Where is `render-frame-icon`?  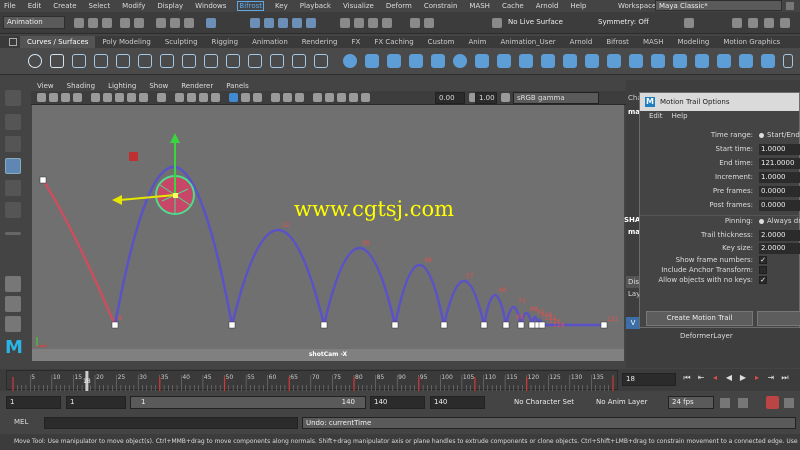 render-frame-icon is located at coordinates (345, 23).